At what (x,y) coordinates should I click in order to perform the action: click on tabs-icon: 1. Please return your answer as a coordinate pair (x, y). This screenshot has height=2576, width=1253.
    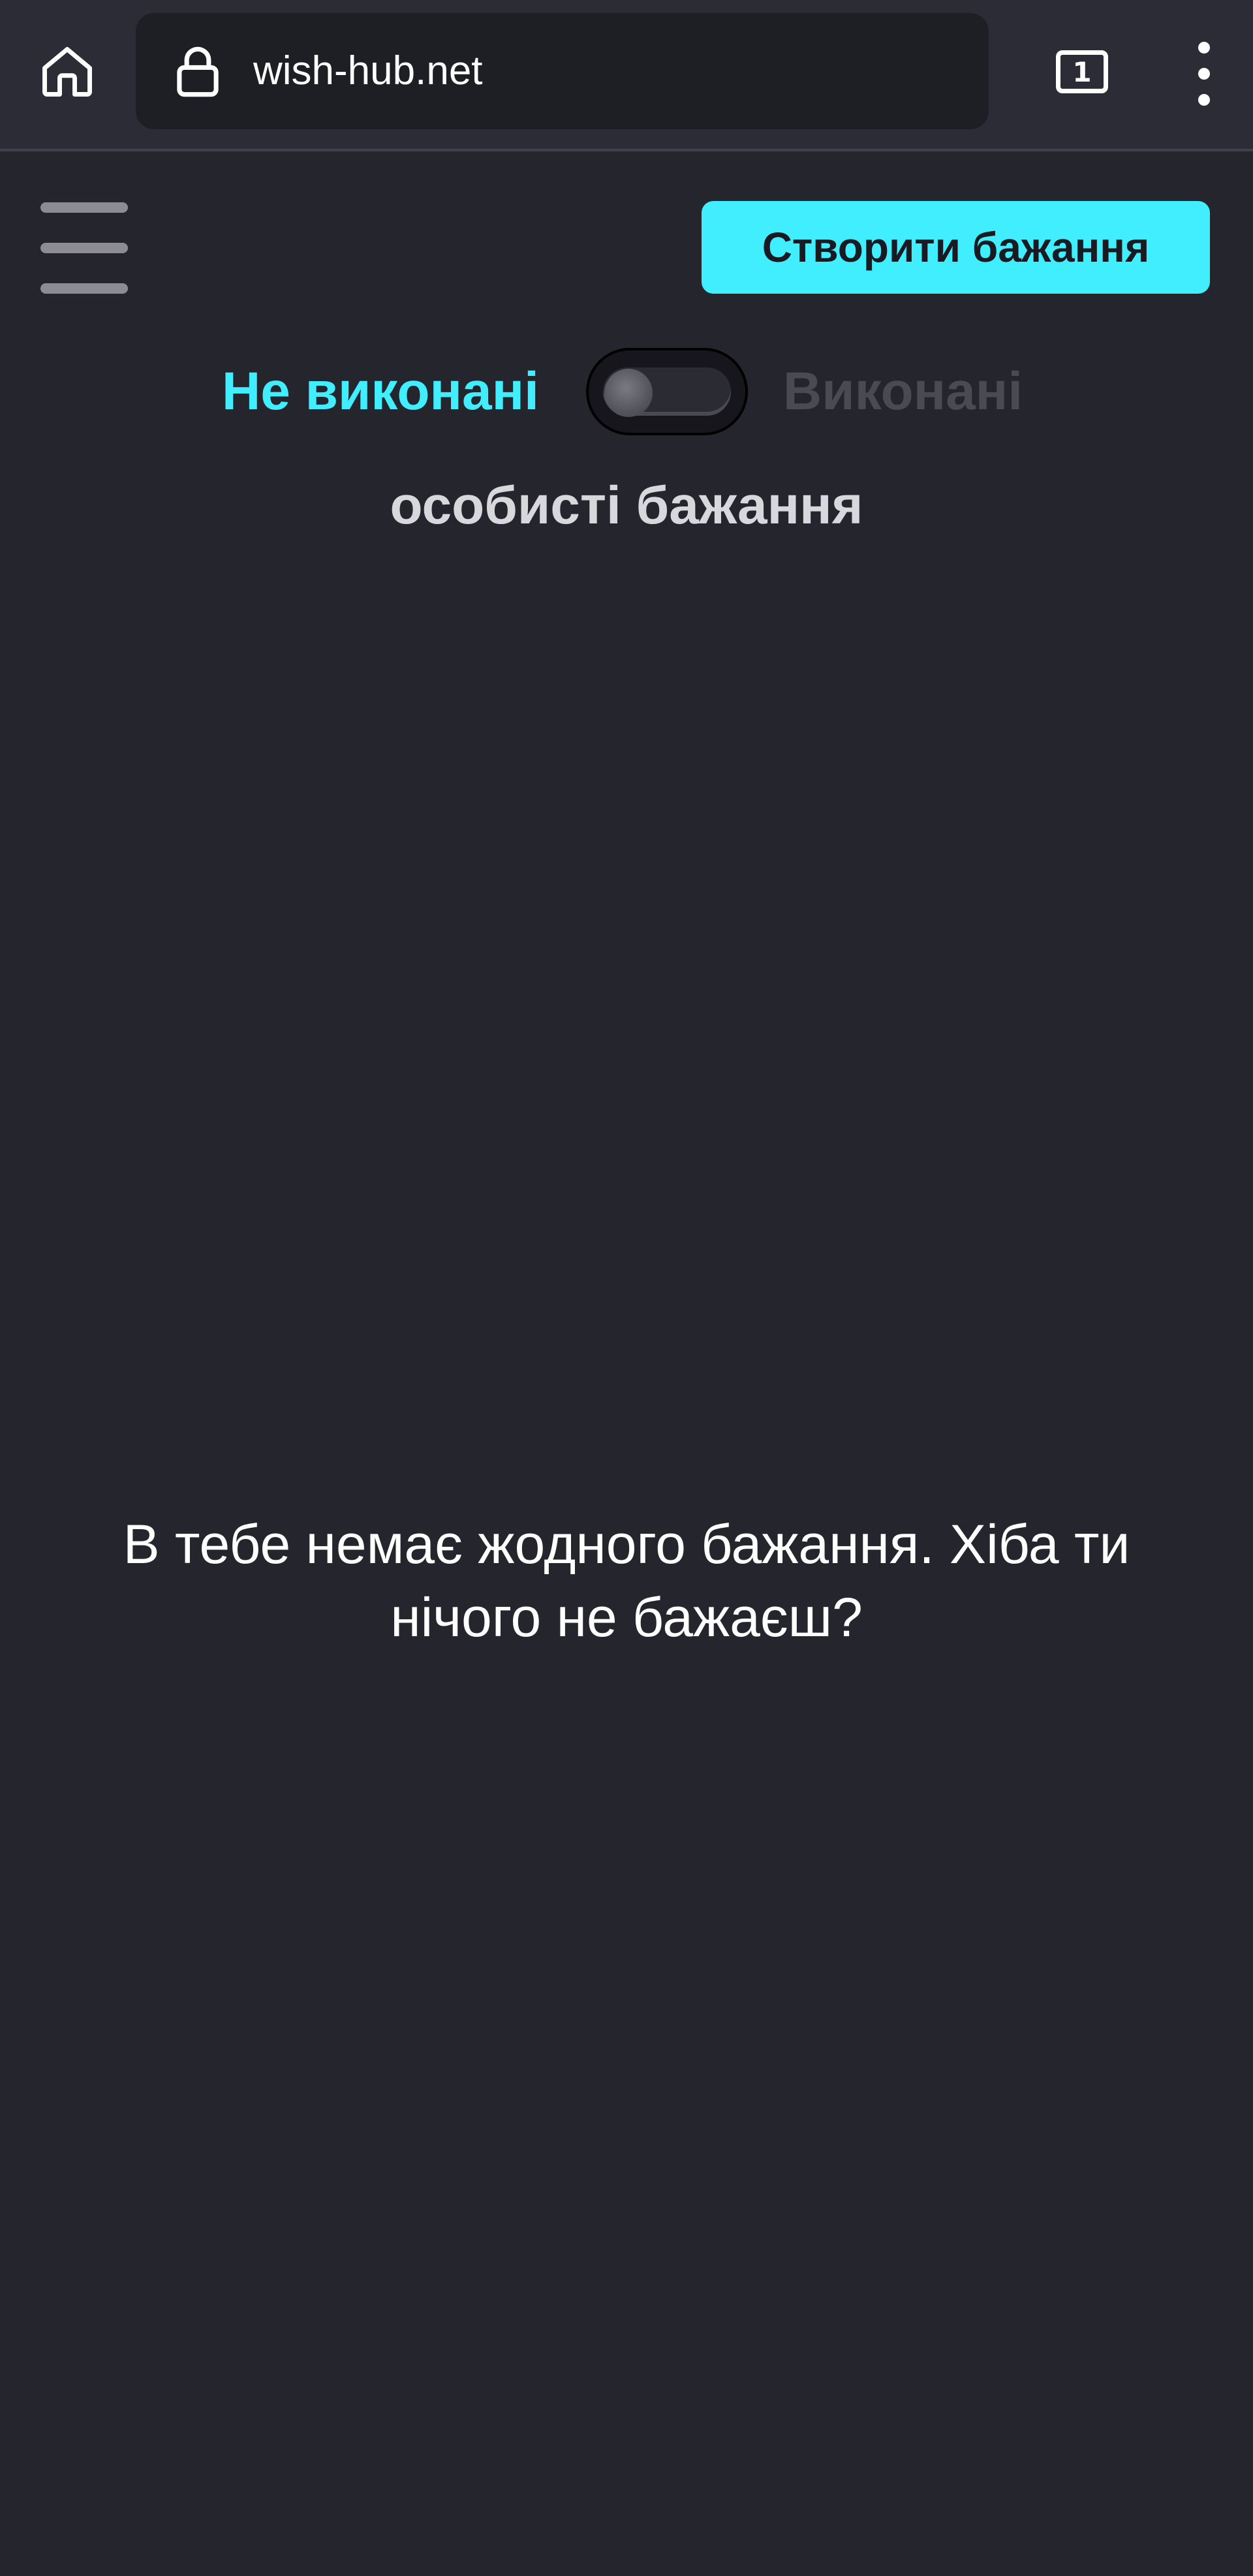
    Looking at the image, I should click on (1082, 71).